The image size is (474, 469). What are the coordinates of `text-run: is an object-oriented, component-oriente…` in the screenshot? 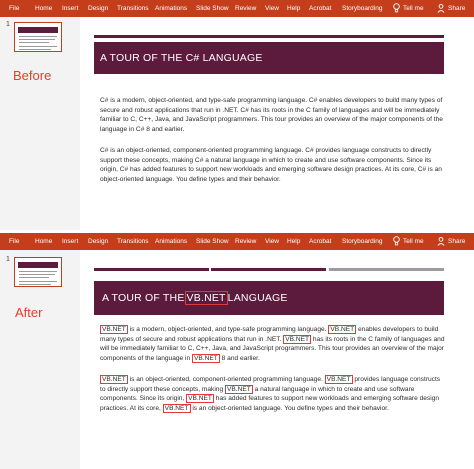 It's located at (226, 379).